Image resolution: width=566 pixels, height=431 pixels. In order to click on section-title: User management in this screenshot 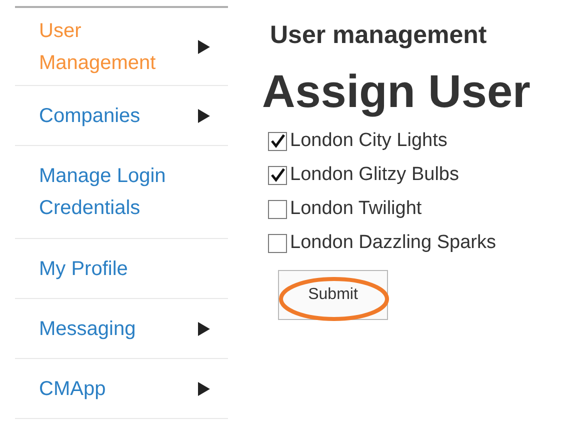, I will do `click(379, 35)`.